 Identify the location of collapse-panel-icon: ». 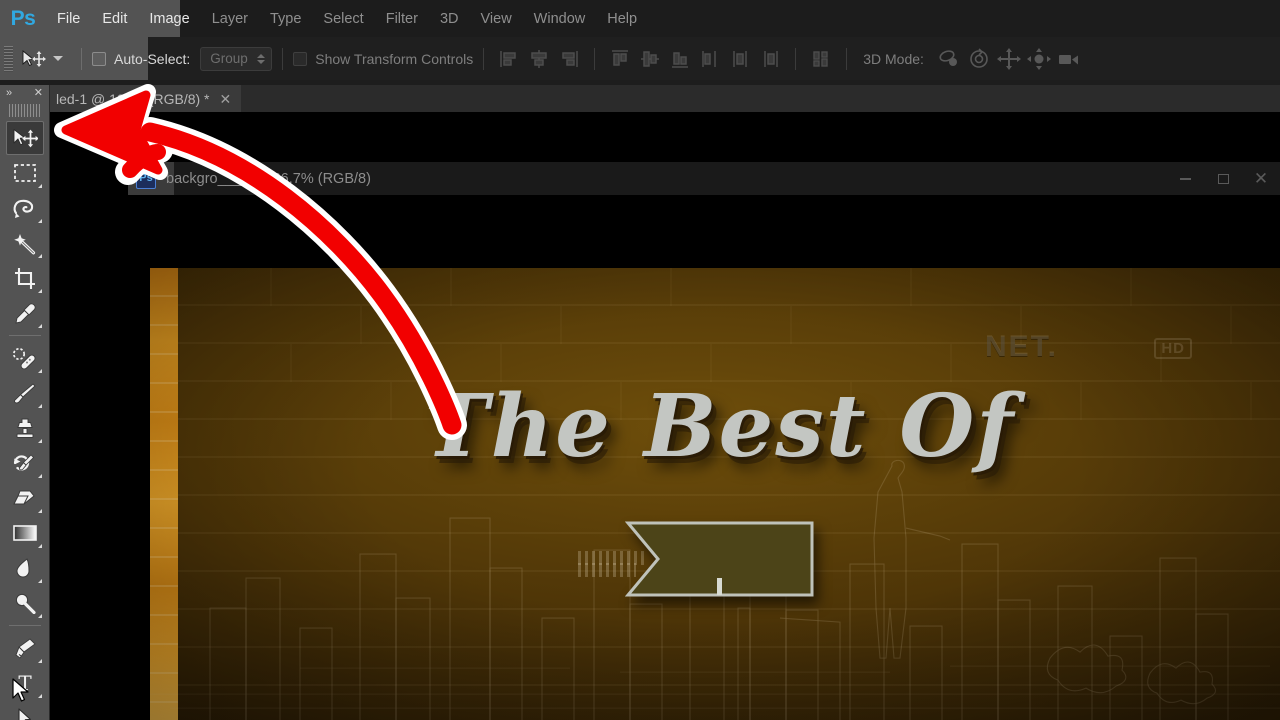
(9, 93).